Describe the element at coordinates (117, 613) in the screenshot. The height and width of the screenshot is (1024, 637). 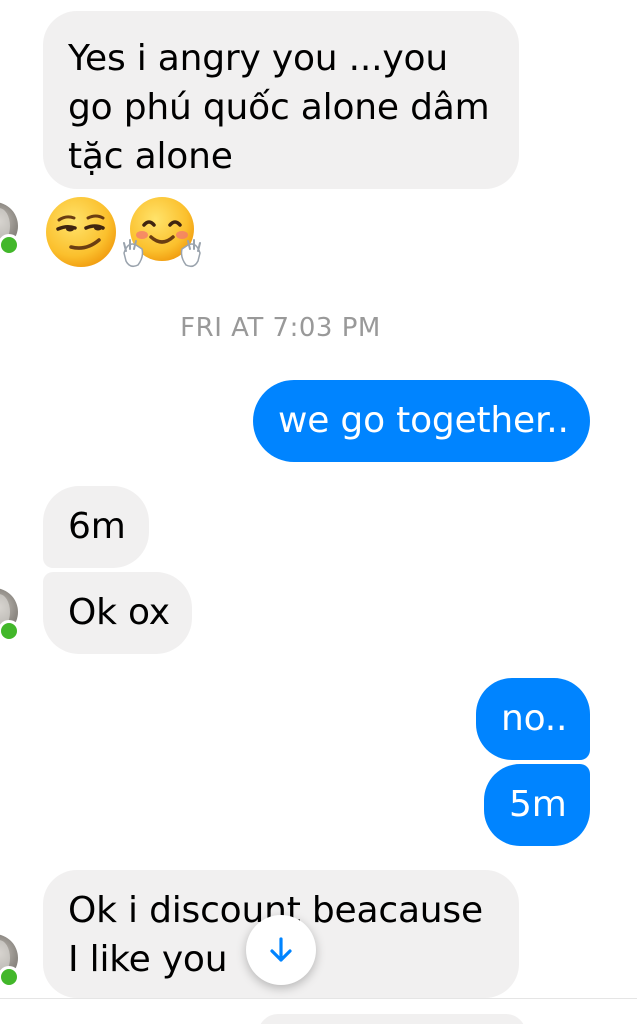
I see `incoming-message: Ok ox` at that location.